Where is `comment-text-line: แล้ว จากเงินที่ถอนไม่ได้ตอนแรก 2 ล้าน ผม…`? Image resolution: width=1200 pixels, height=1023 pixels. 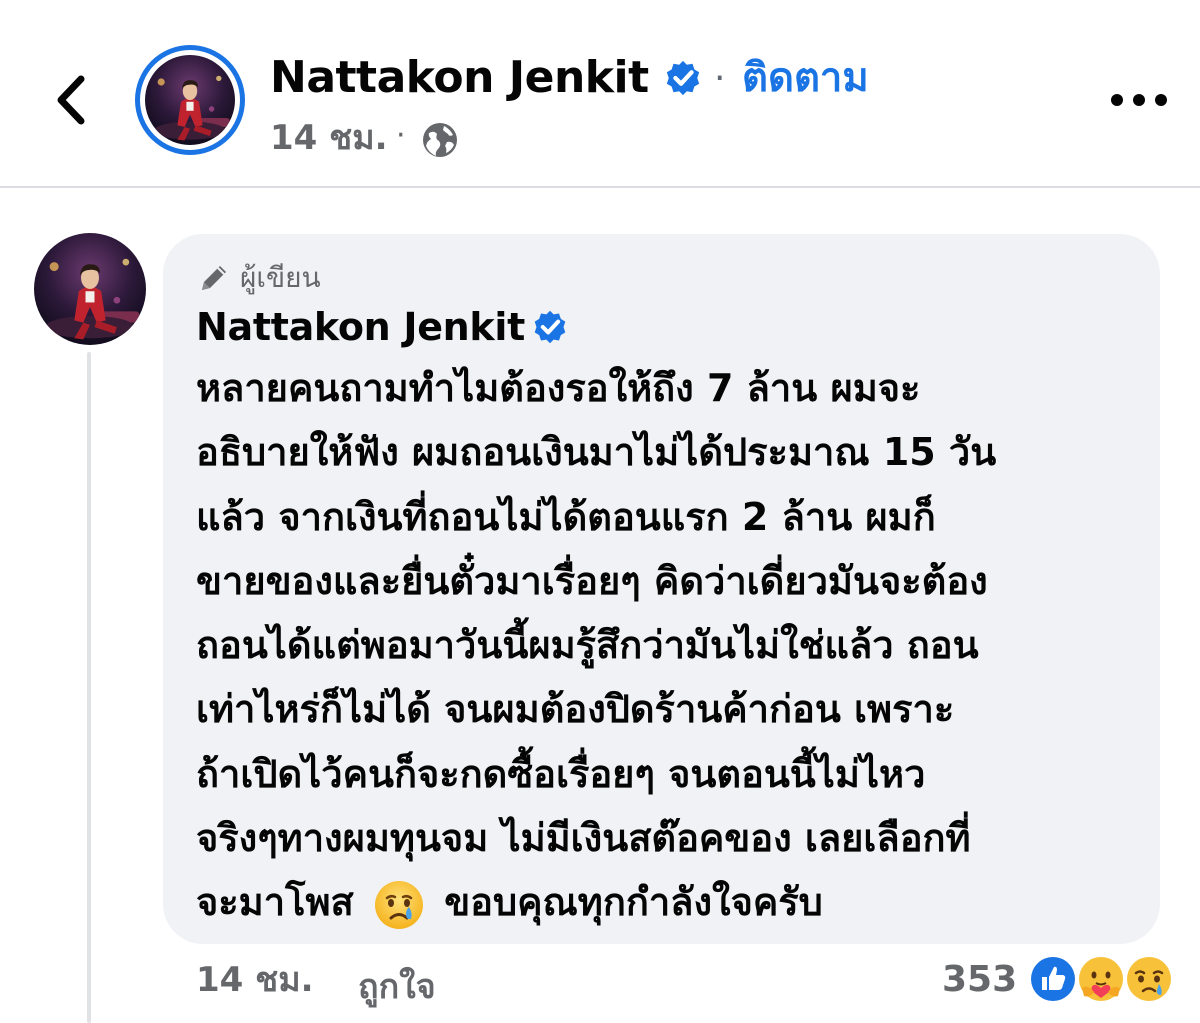 comment-text-line: แล้ว จากเงินที่ถอนไม่ได้ตอนแรก 2 ล้าน ผม… is located at coordinates (566, 516).